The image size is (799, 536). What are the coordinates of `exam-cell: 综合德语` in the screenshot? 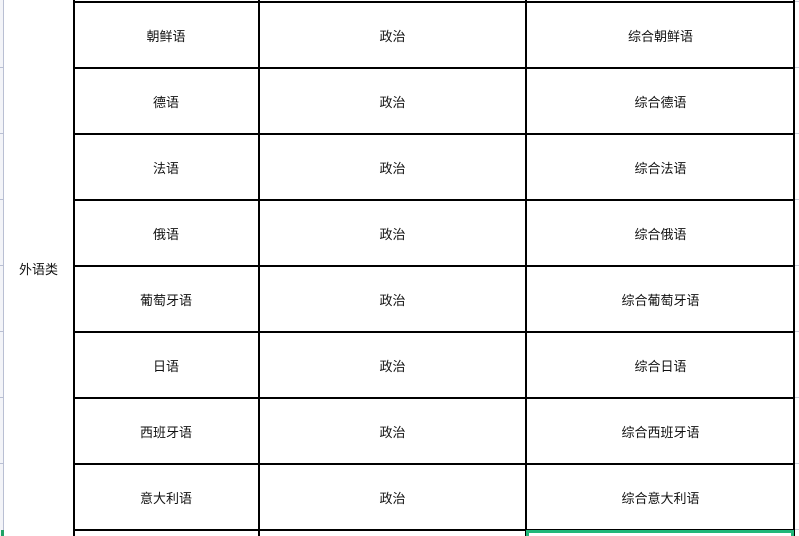 It's located at (660, 101).